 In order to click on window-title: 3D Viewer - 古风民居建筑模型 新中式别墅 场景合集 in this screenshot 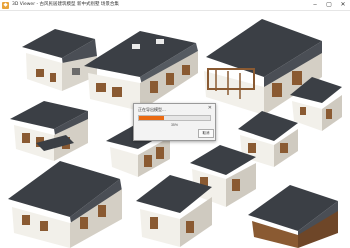, I will do `click(65, 4)`.